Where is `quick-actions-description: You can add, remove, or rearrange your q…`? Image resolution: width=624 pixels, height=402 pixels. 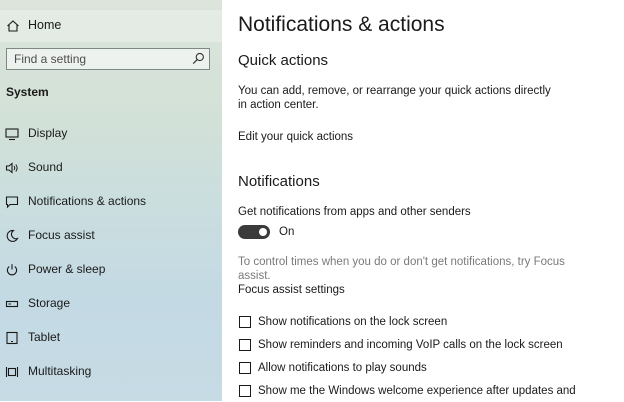 quick-actions-description: You can add, remove, or rearrange your q… is located at coordinates (394, 98).